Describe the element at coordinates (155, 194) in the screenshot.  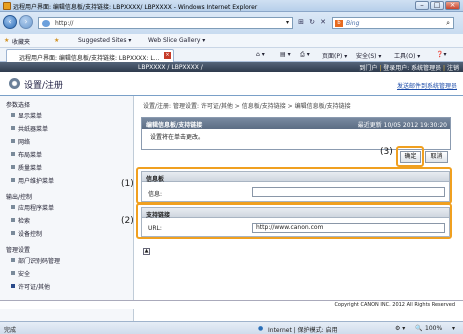
I see `info-label: 信息:` at that location.